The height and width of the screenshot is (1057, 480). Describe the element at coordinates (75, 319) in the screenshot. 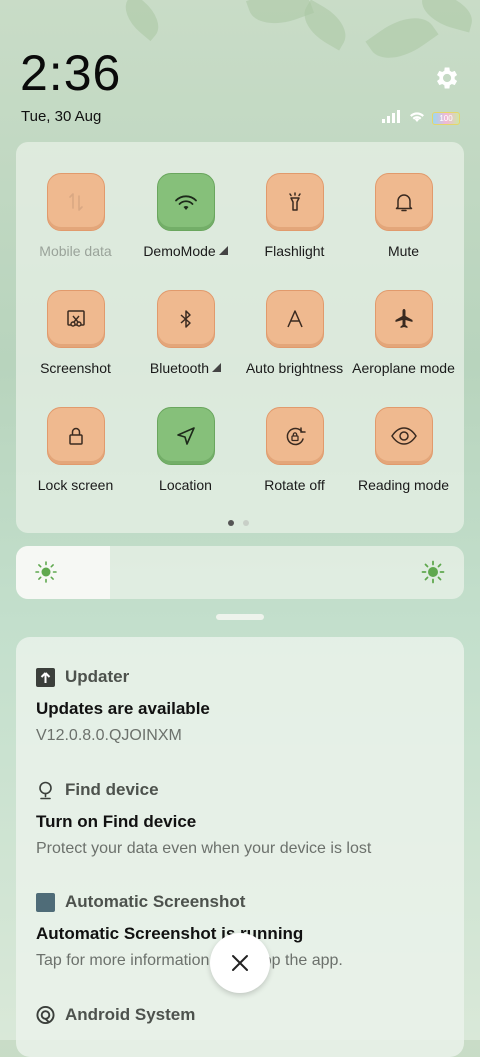

I see `screenshot-icon` at that location.